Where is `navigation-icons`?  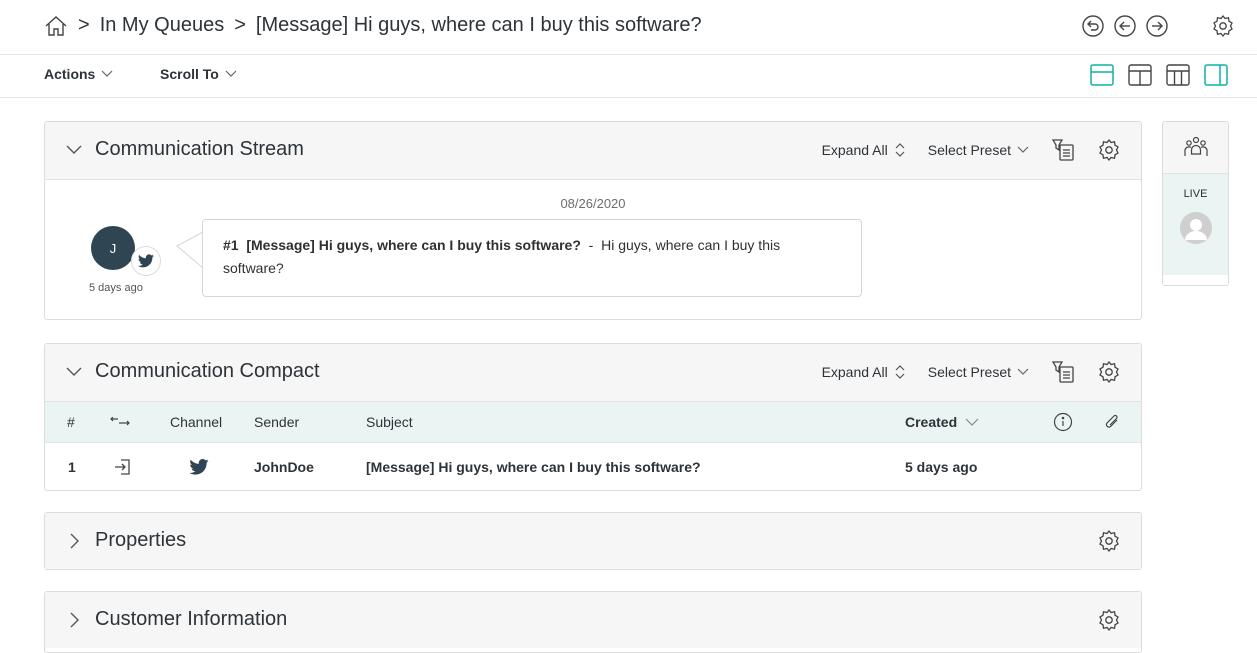 navigation-icons is located at coordinates (1158, 26).